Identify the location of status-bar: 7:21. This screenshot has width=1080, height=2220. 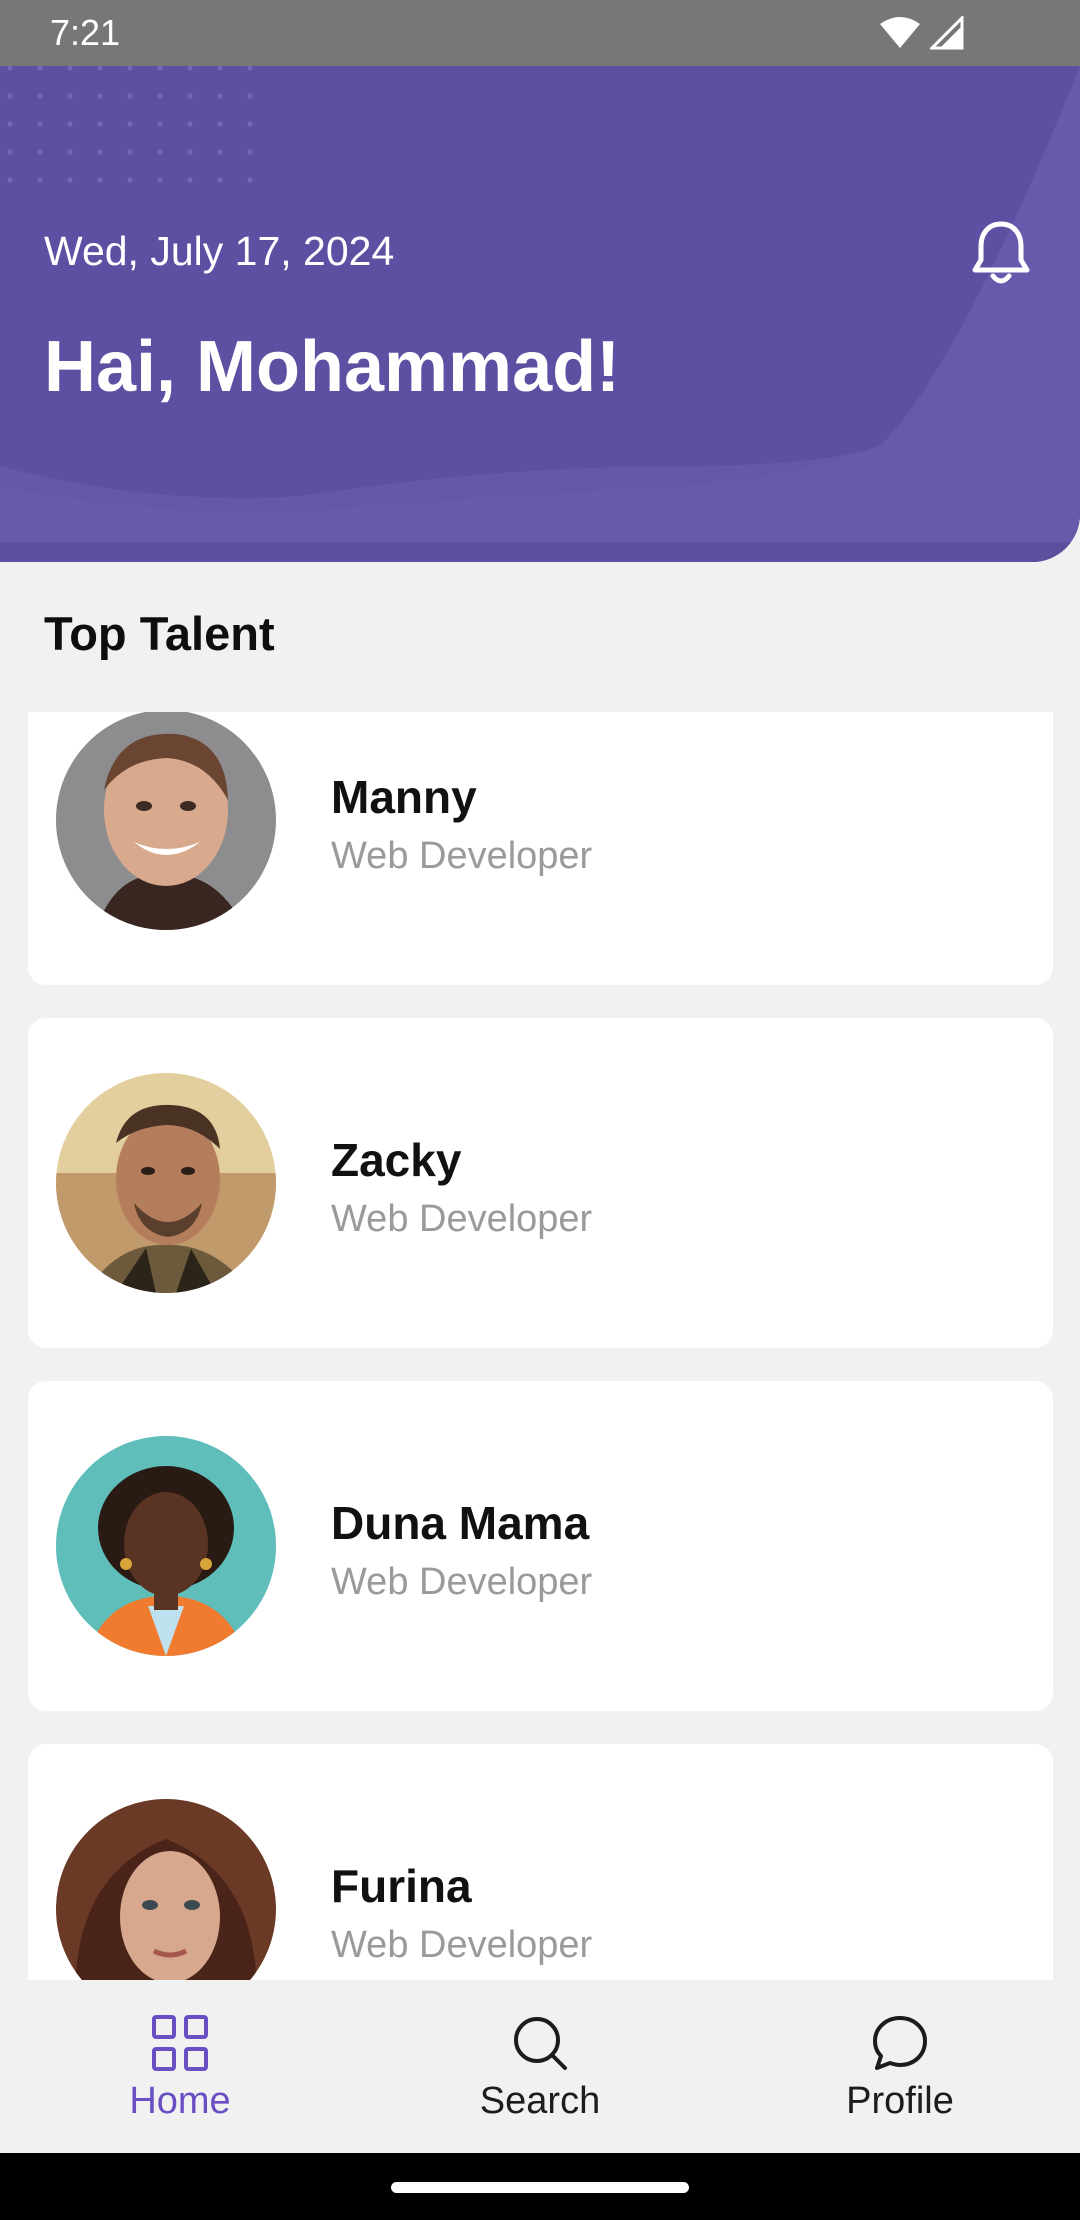
(540, 33).